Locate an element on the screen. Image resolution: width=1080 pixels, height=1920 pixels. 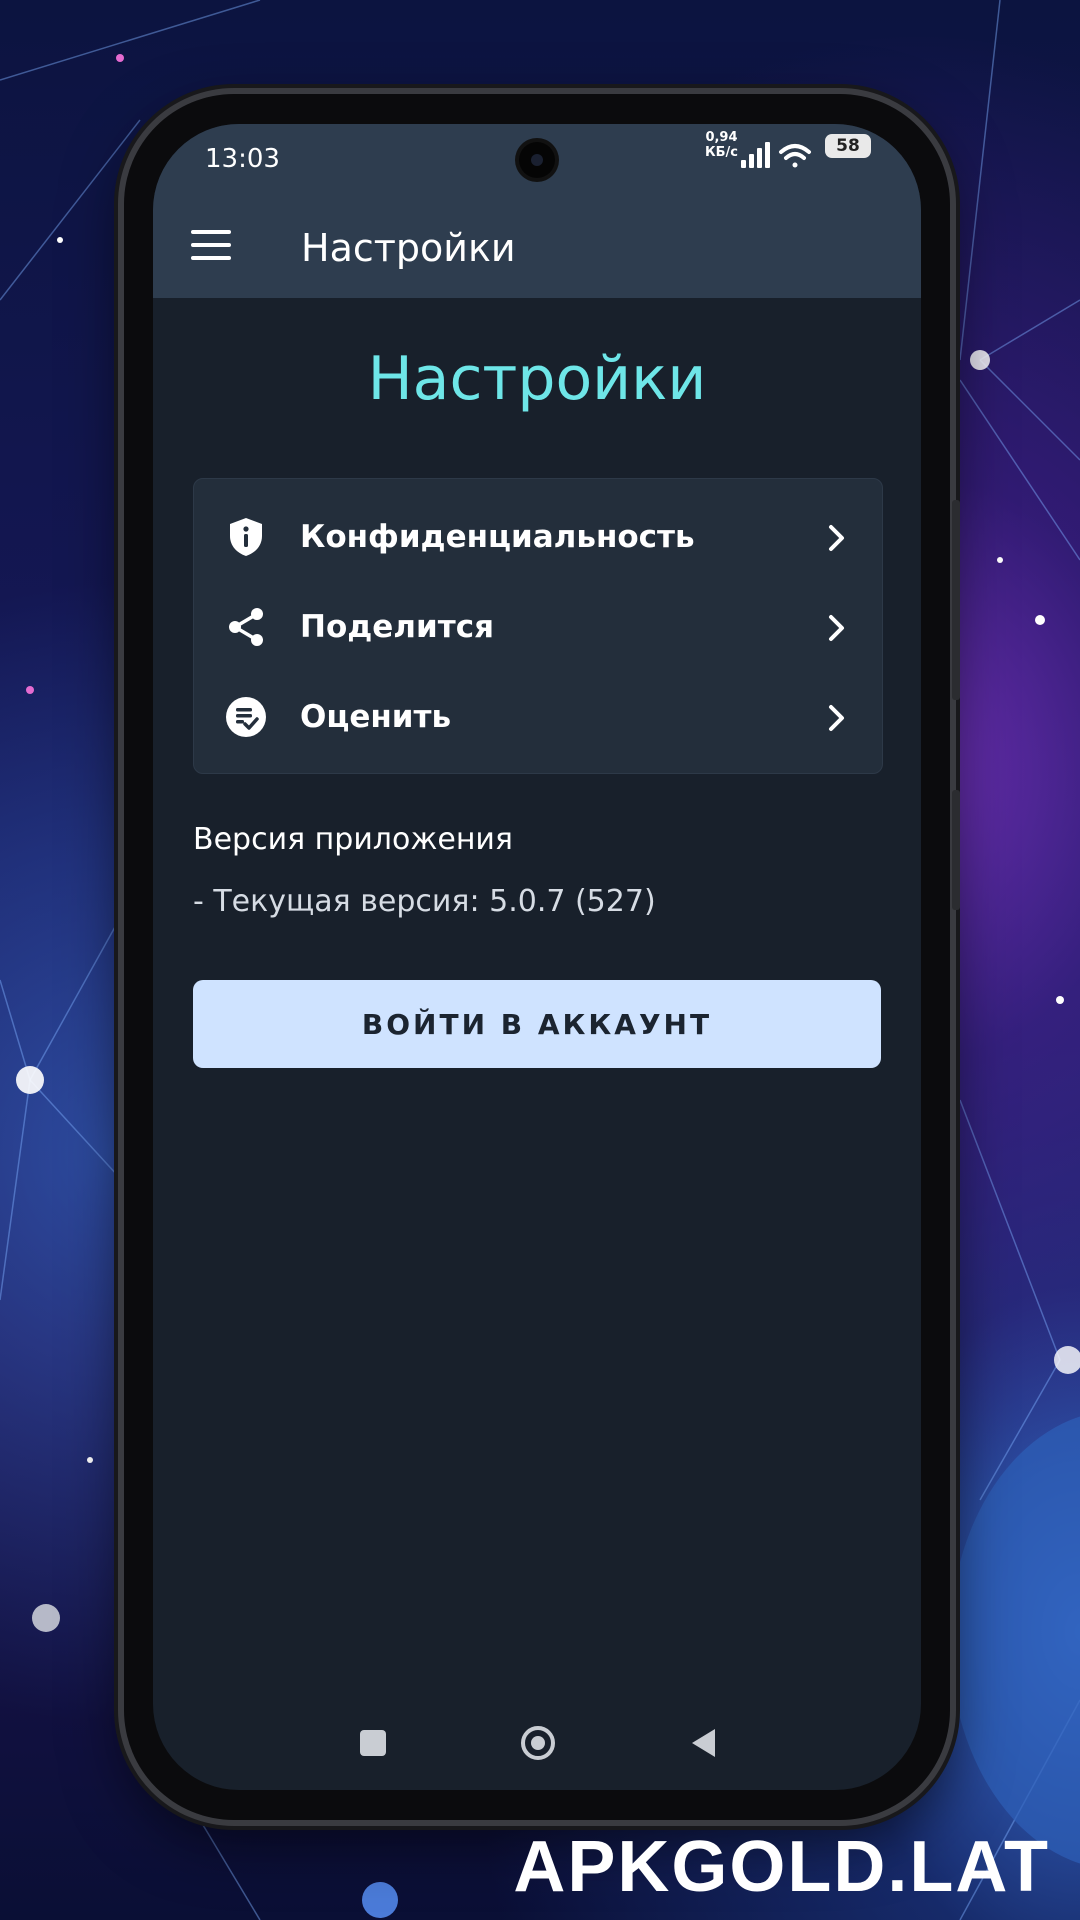
network-speed-unit: КБ/с is located at coordinates (721, 152).